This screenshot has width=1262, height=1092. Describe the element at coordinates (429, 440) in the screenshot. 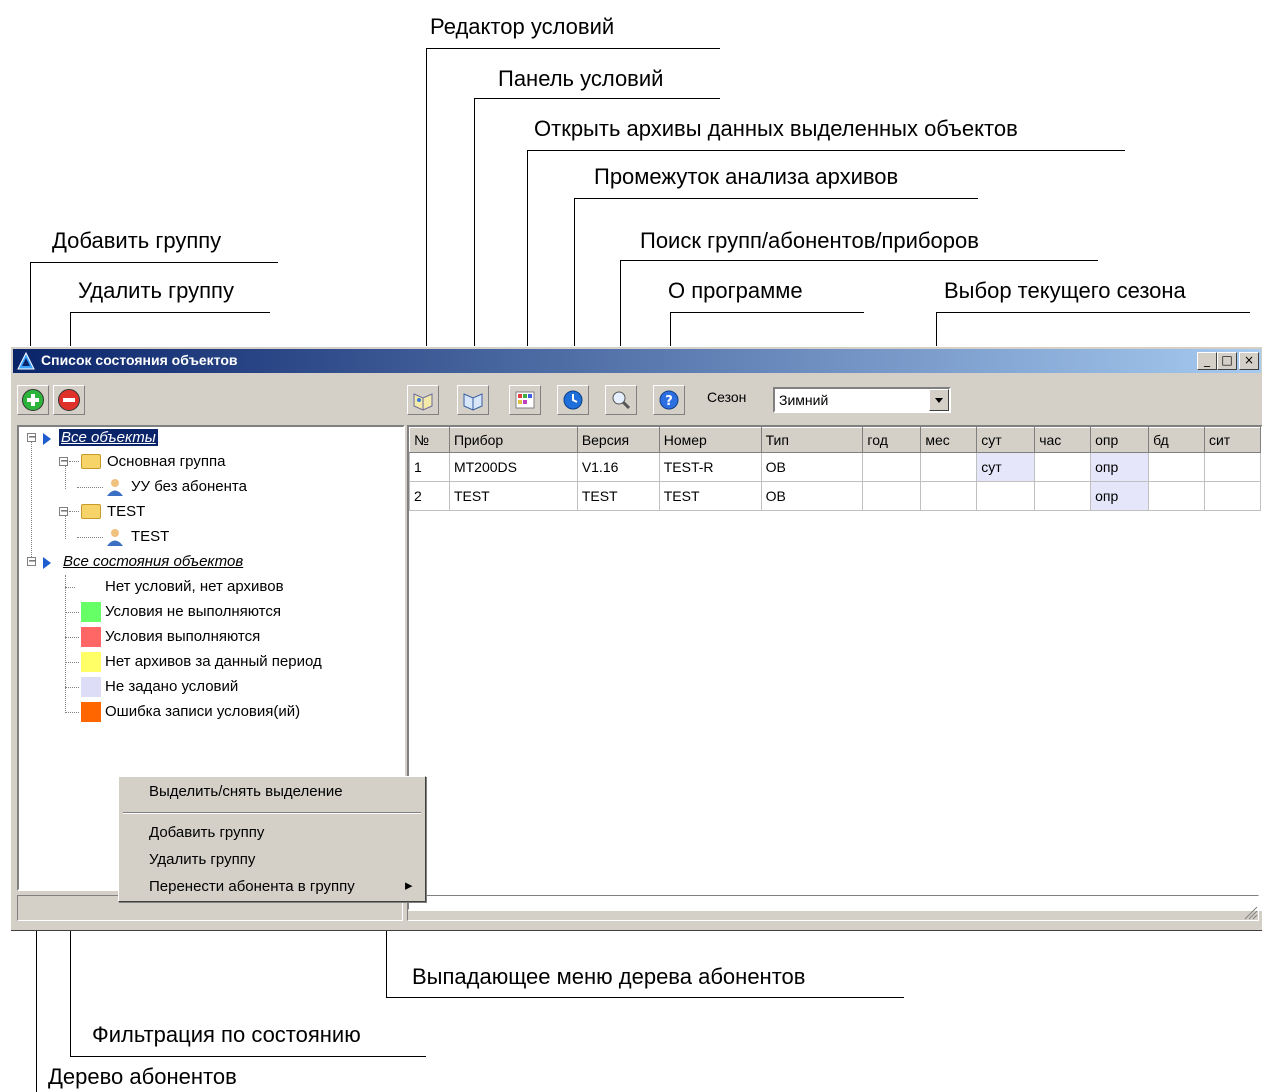

I see `column-header: №` at that location.